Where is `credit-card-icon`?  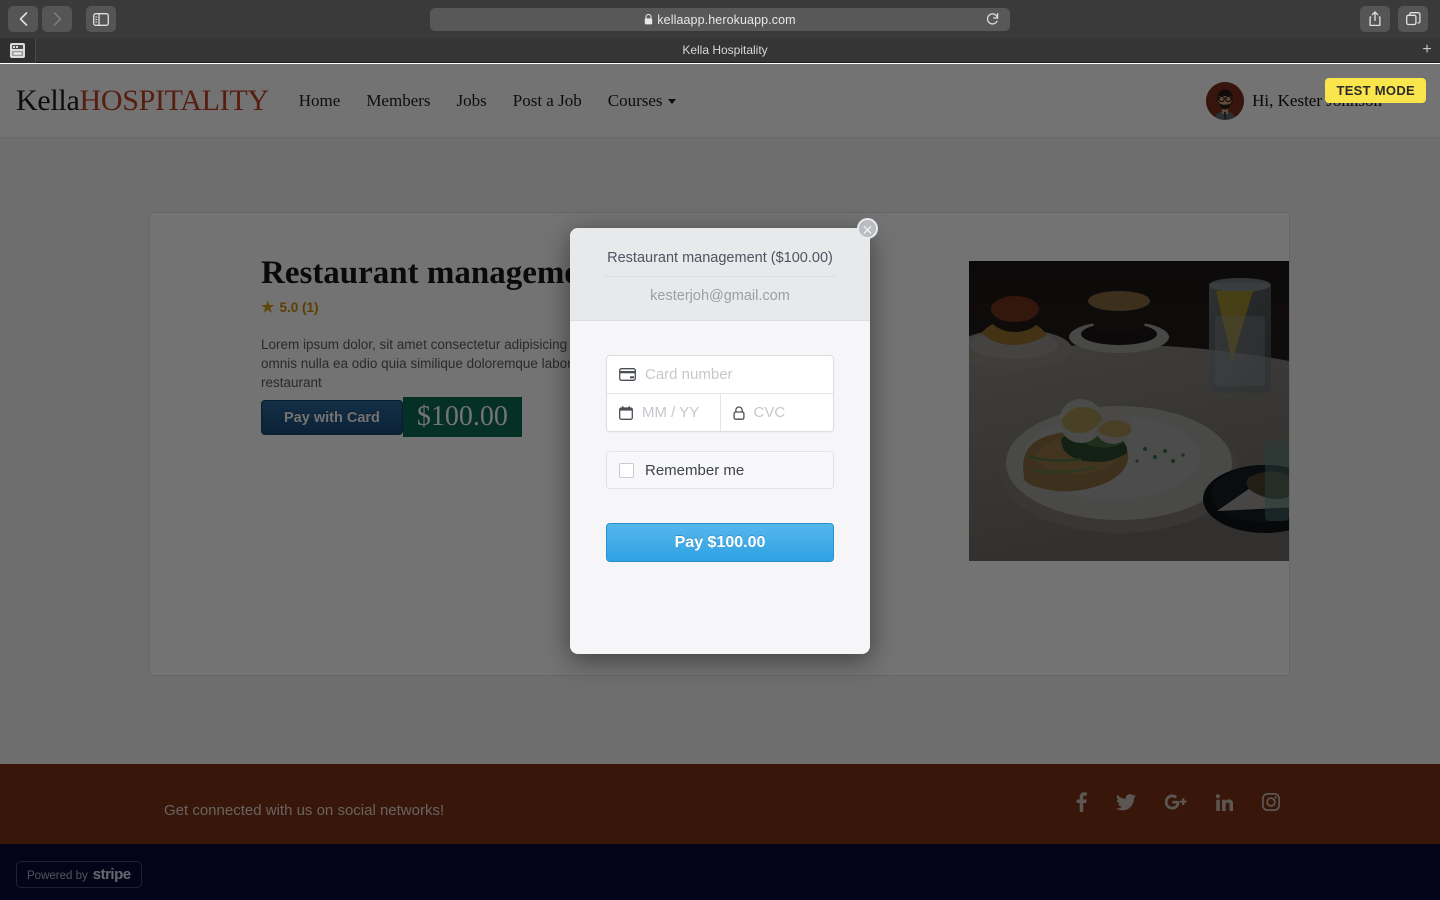 credit-card-icon is located at coordinates (627, 374).